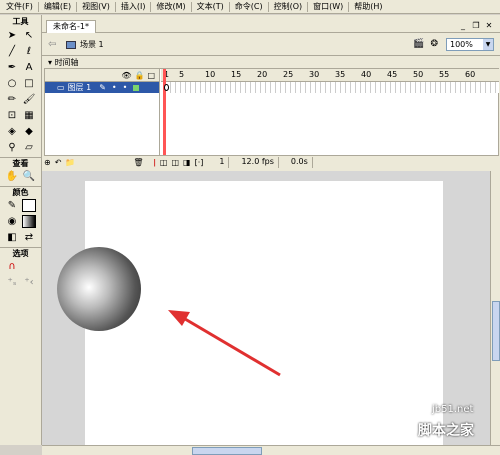  What do you see at coordinates (328, 6) in the screenshot?
I see `menu-window: 窗口(W)` at bounding box center [328, 6].